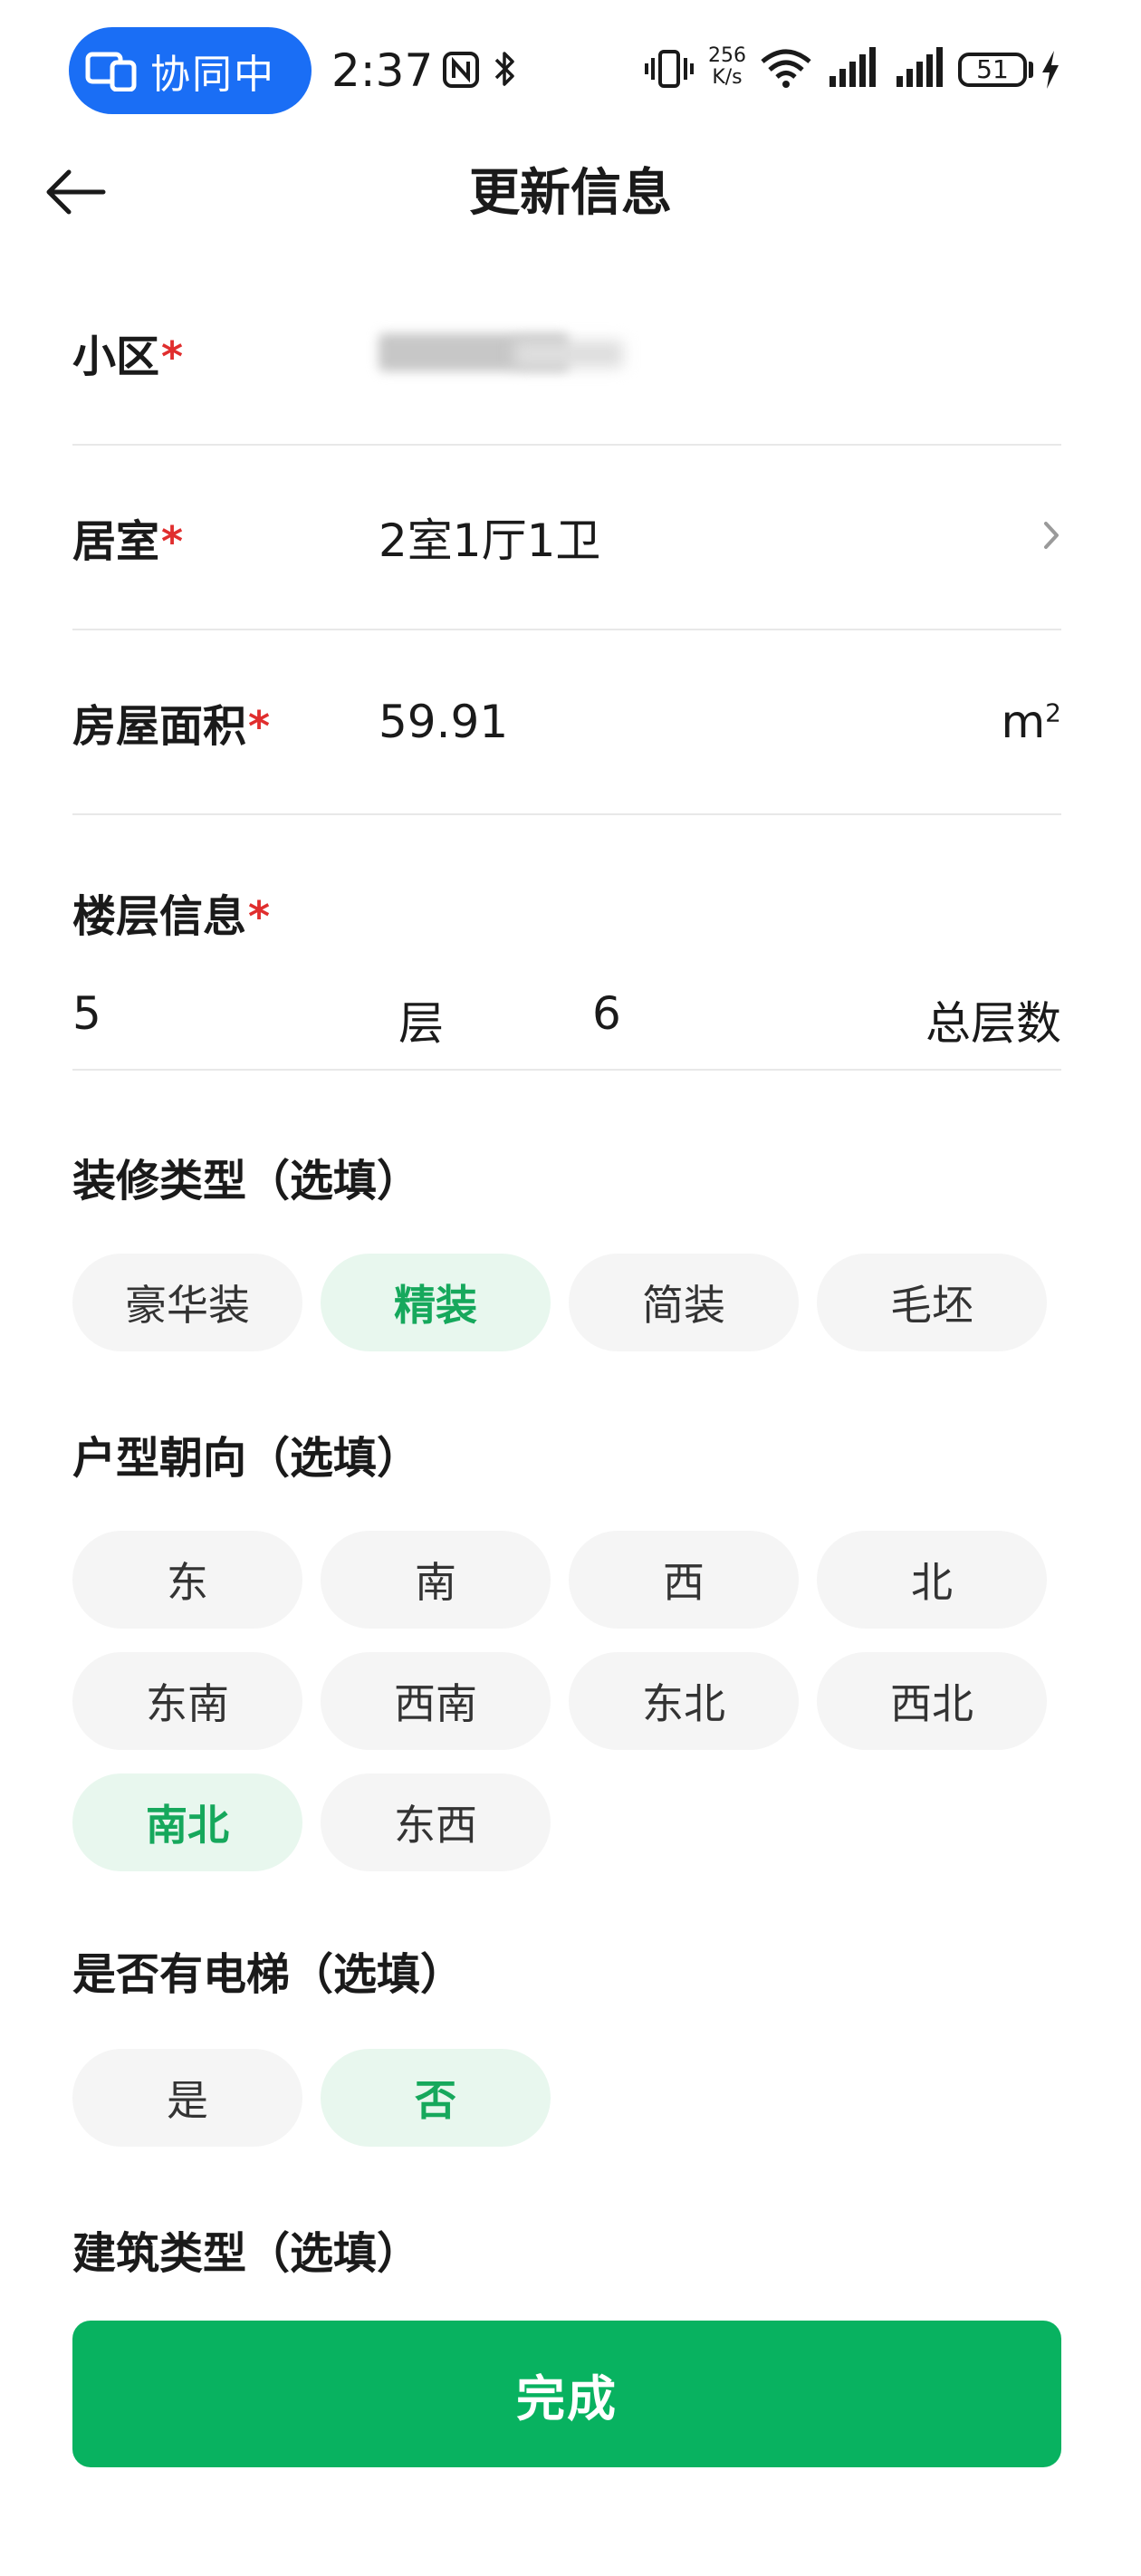 This screenshot has width=1141, height=2576. Describe the element at coordinates (566, 943) in the screenshot. I see `floor-field: 楼层信息* 5 层 6 总层数` at that location.